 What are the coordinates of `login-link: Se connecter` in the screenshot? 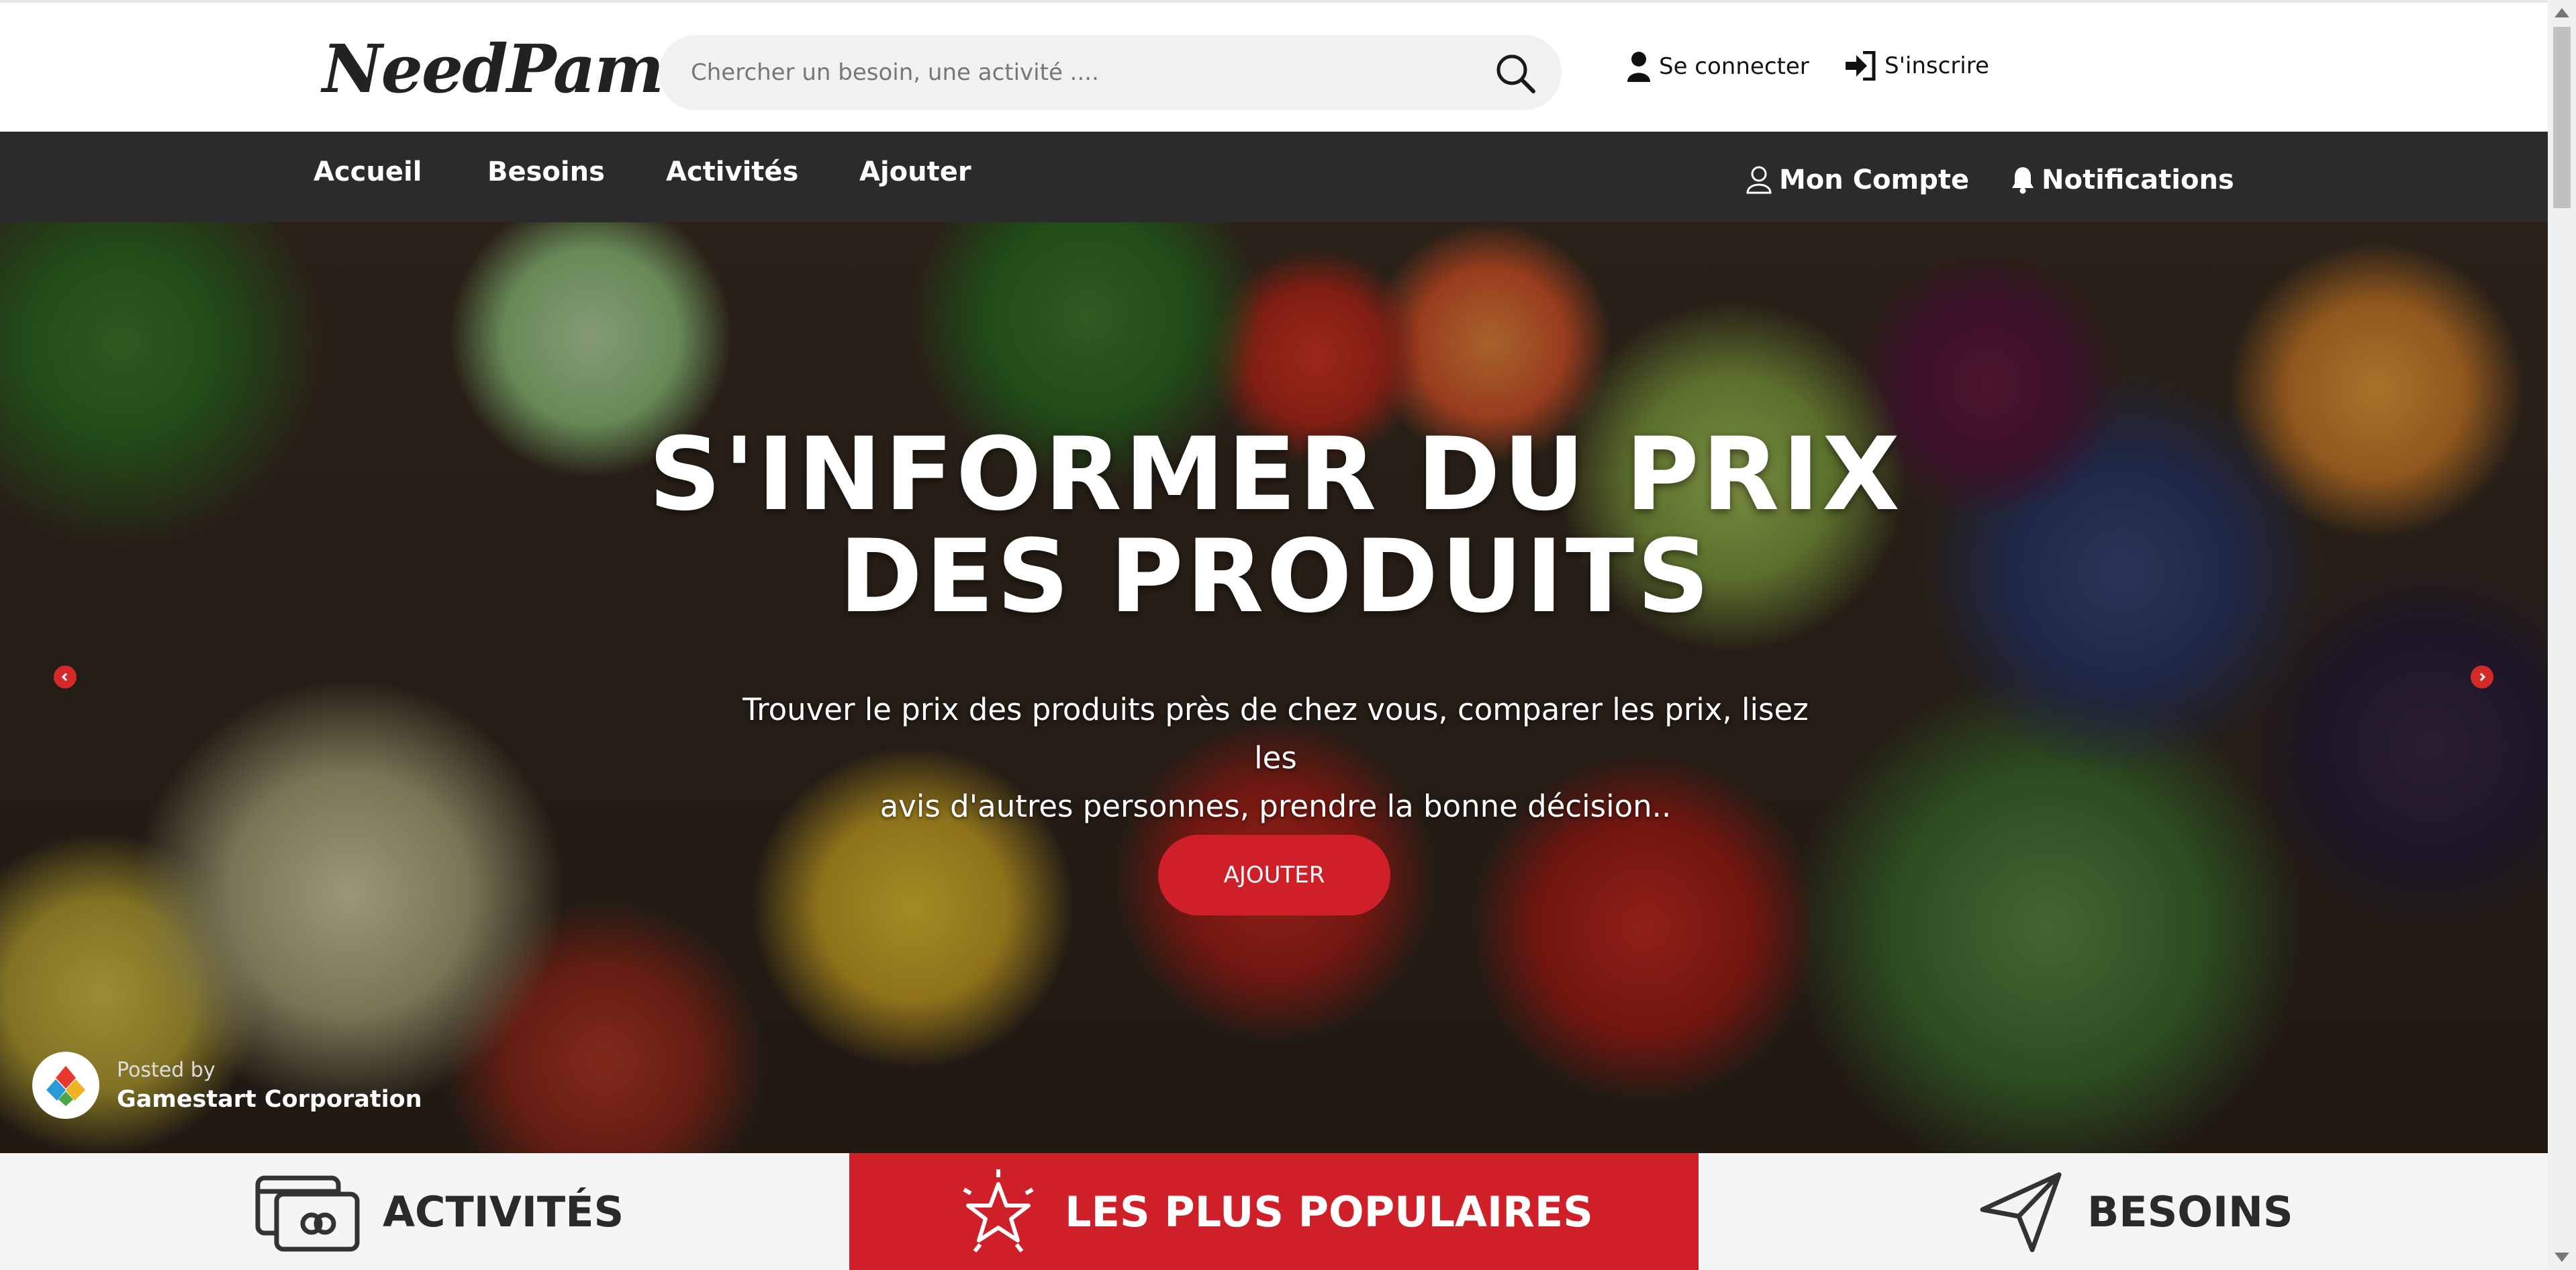 It's located at (1718, 66).